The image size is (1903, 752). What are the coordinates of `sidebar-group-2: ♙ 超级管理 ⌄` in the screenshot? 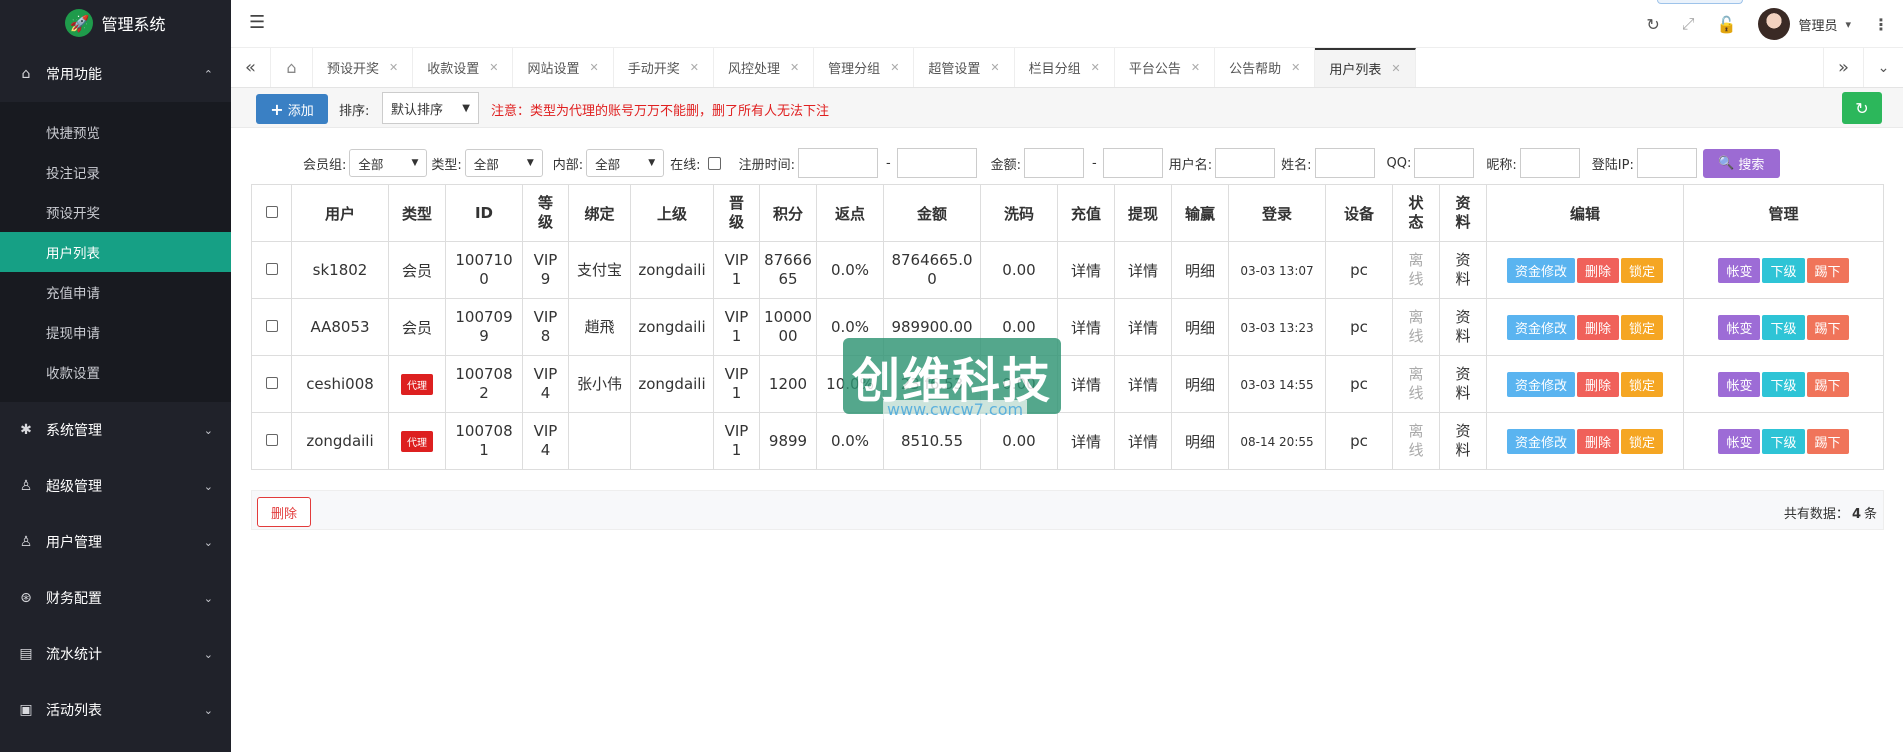 It's located at (115, 486).